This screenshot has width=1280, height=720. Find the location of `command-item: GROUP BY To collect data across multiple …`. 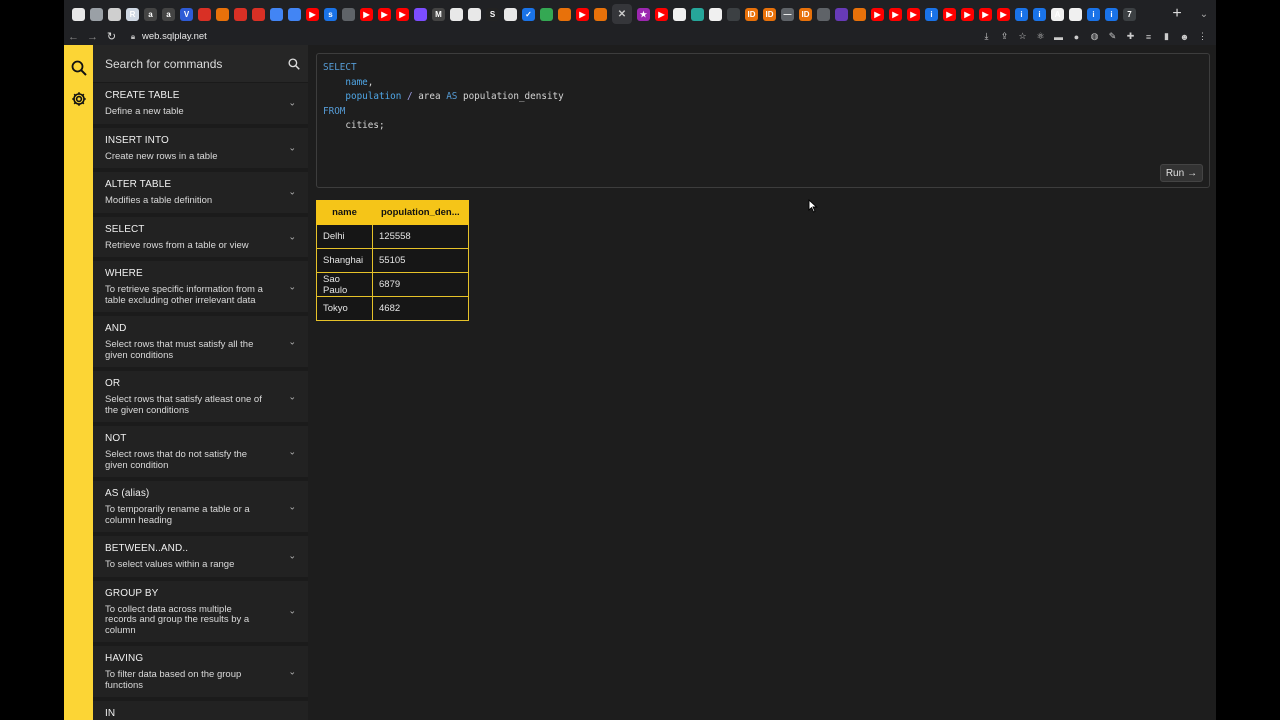

command-item: GROUP BY To collect data across multiple … is located at coordinates (200, 613).